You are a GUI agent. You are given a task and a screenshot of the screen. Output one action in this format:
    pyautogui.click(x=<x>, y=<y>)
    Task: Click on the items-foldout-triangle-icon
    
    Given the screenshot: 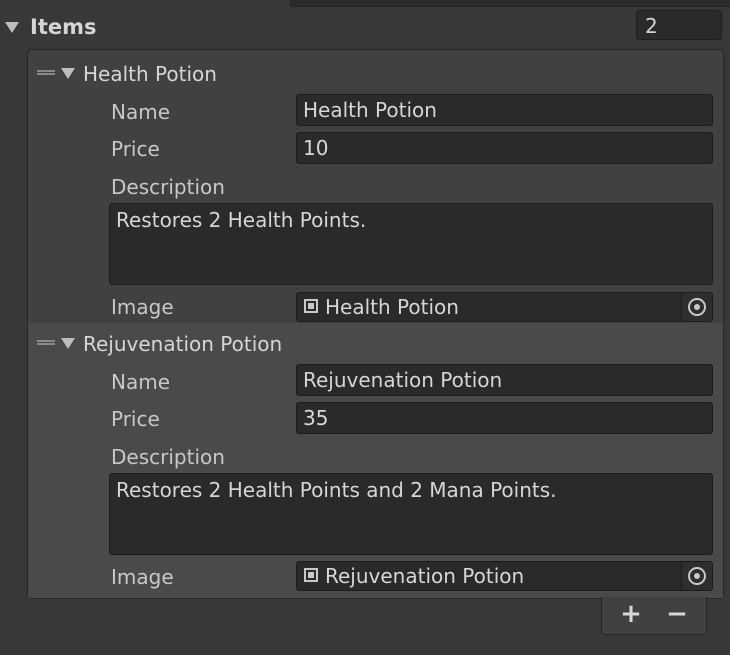 What is the action you would take?
    pyautogui.click(x=12, y=27)
    